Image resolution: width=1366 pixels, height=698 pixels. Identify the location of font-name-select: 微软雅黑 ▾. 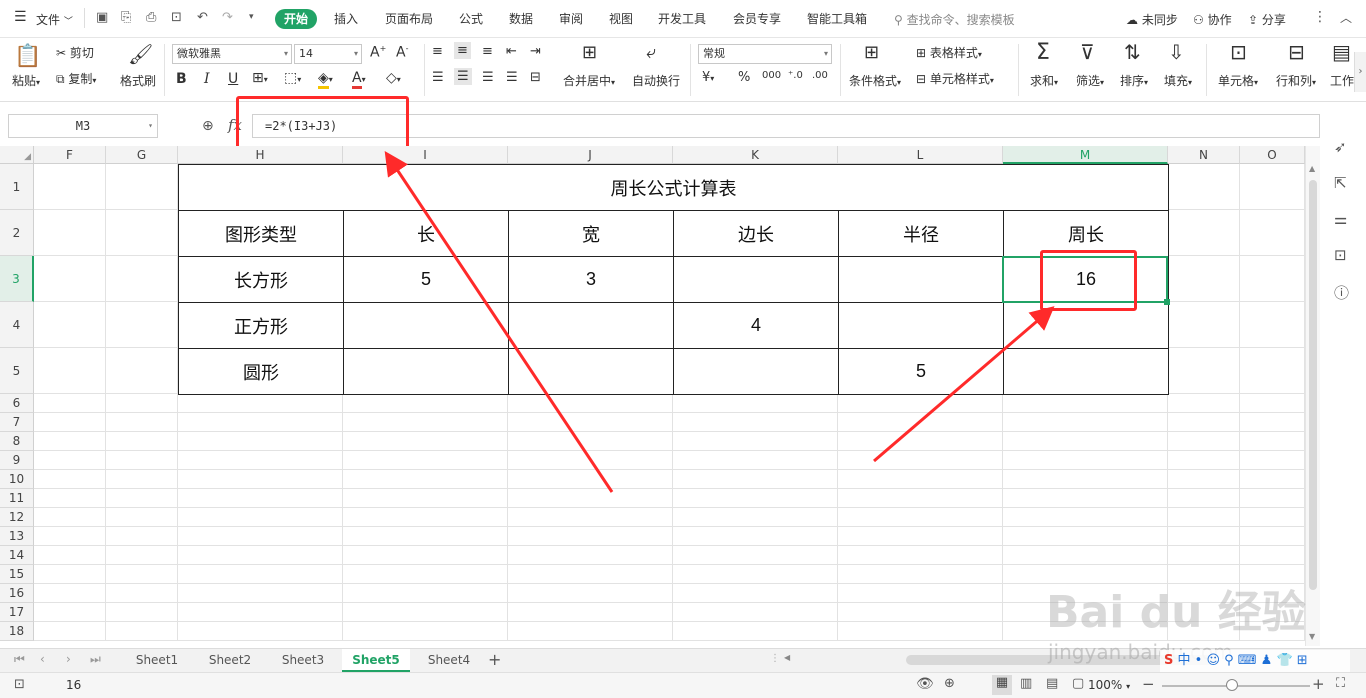
(232, 54).